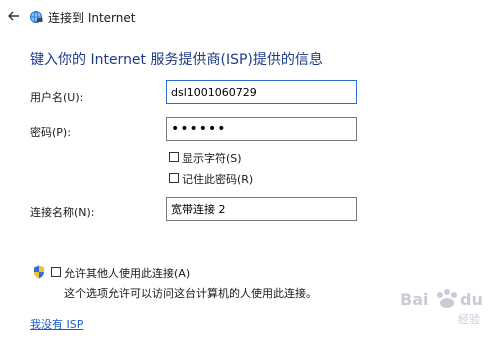 This screenshot has height=338, width=500. I want to click on arrow-left-icon, so click(13, 16).